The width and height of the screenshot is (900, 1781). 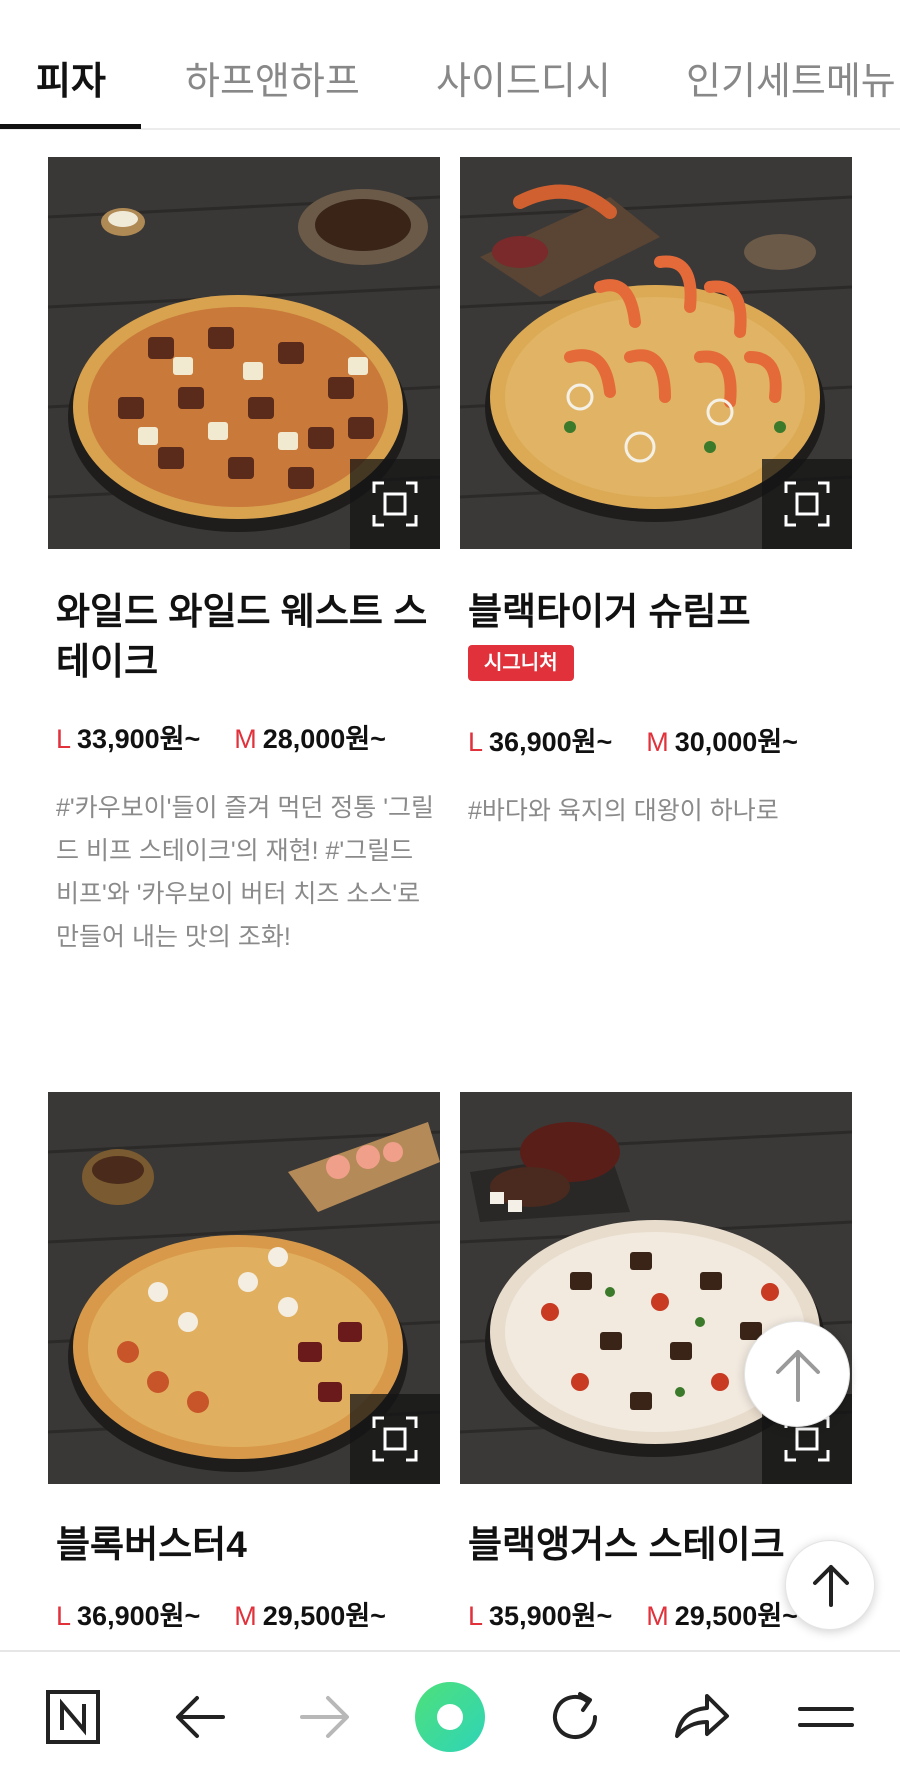 What do you see at coordinates (139, 739) in the screenshot?
I see `price-l-value: 33,900원~` at bounding box center [139, 739].